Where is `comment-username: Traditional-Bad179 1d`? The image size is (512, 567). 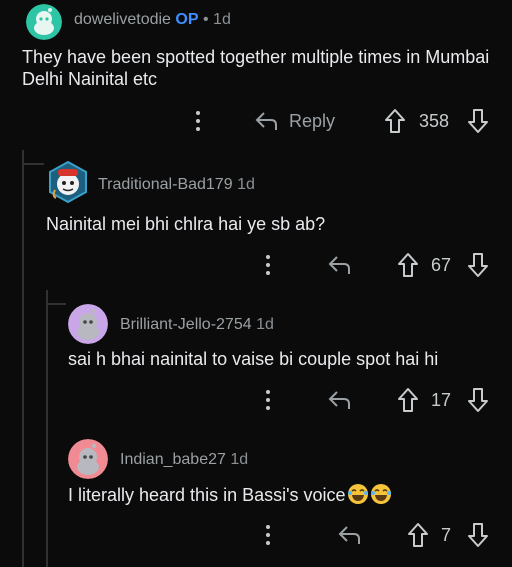
comment-username: Traditional-Bad179 1d is located at coordinates (176, 185).